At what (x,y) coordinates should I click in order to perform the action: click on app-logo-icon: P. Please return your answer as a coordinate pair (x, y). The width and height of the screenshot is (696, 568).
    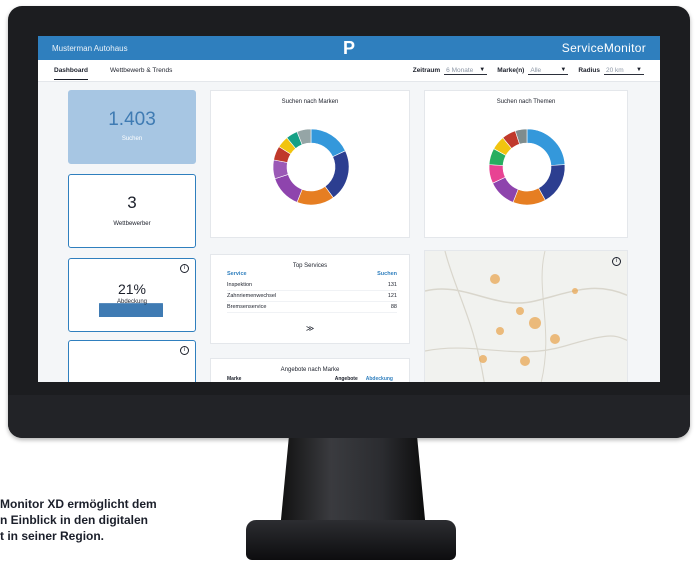
    Looking at the image, I should click on (349, 48).